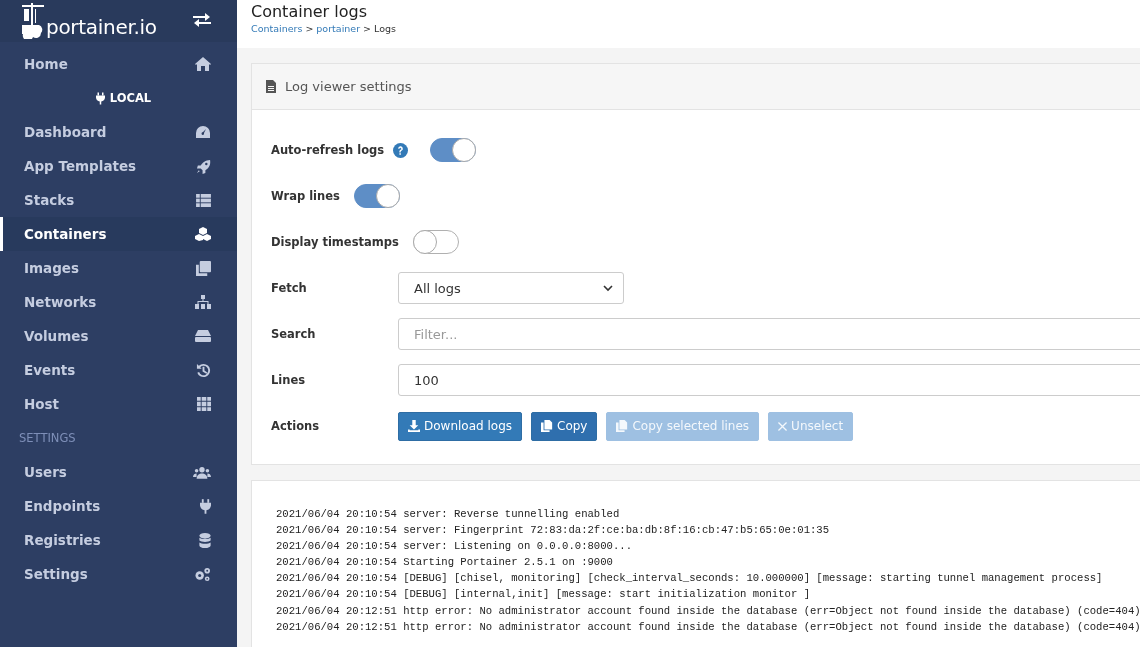 This screenshot has width=1140, height=647. What do you see at coordinates (203, 370) in the screenshot?
I see `history-icon` at bounding box center [203, 370].